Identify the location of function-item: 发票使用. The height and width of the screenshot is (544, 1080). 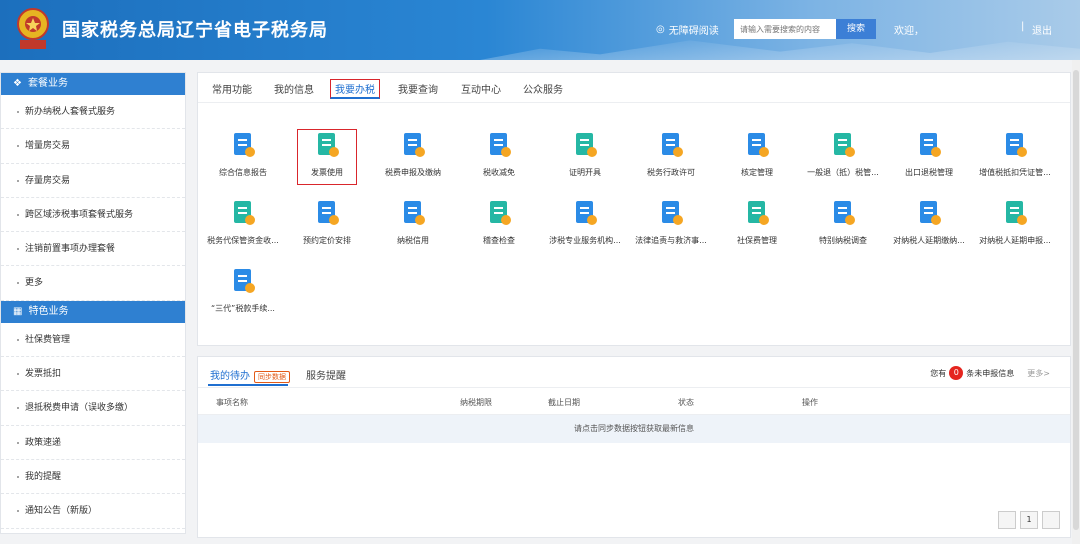
(327, 154).